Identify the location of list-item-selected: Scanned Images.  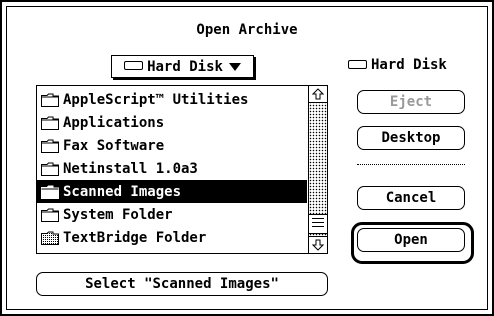
(172, 191).